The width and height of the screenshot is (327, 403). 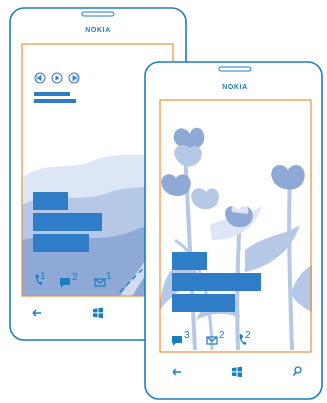 What do you see at coordinates (75, 277) in the screenshot?
I see `phone-back-message-count: 2` at bounding box center [75, 277].